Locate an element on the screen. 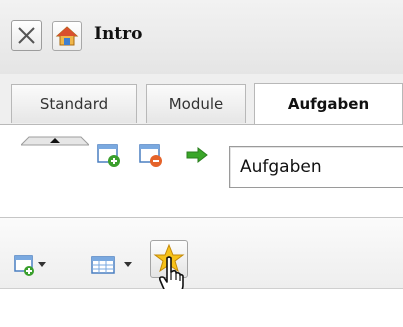  tab-standard: Standard is located at coordinates (74, 103).